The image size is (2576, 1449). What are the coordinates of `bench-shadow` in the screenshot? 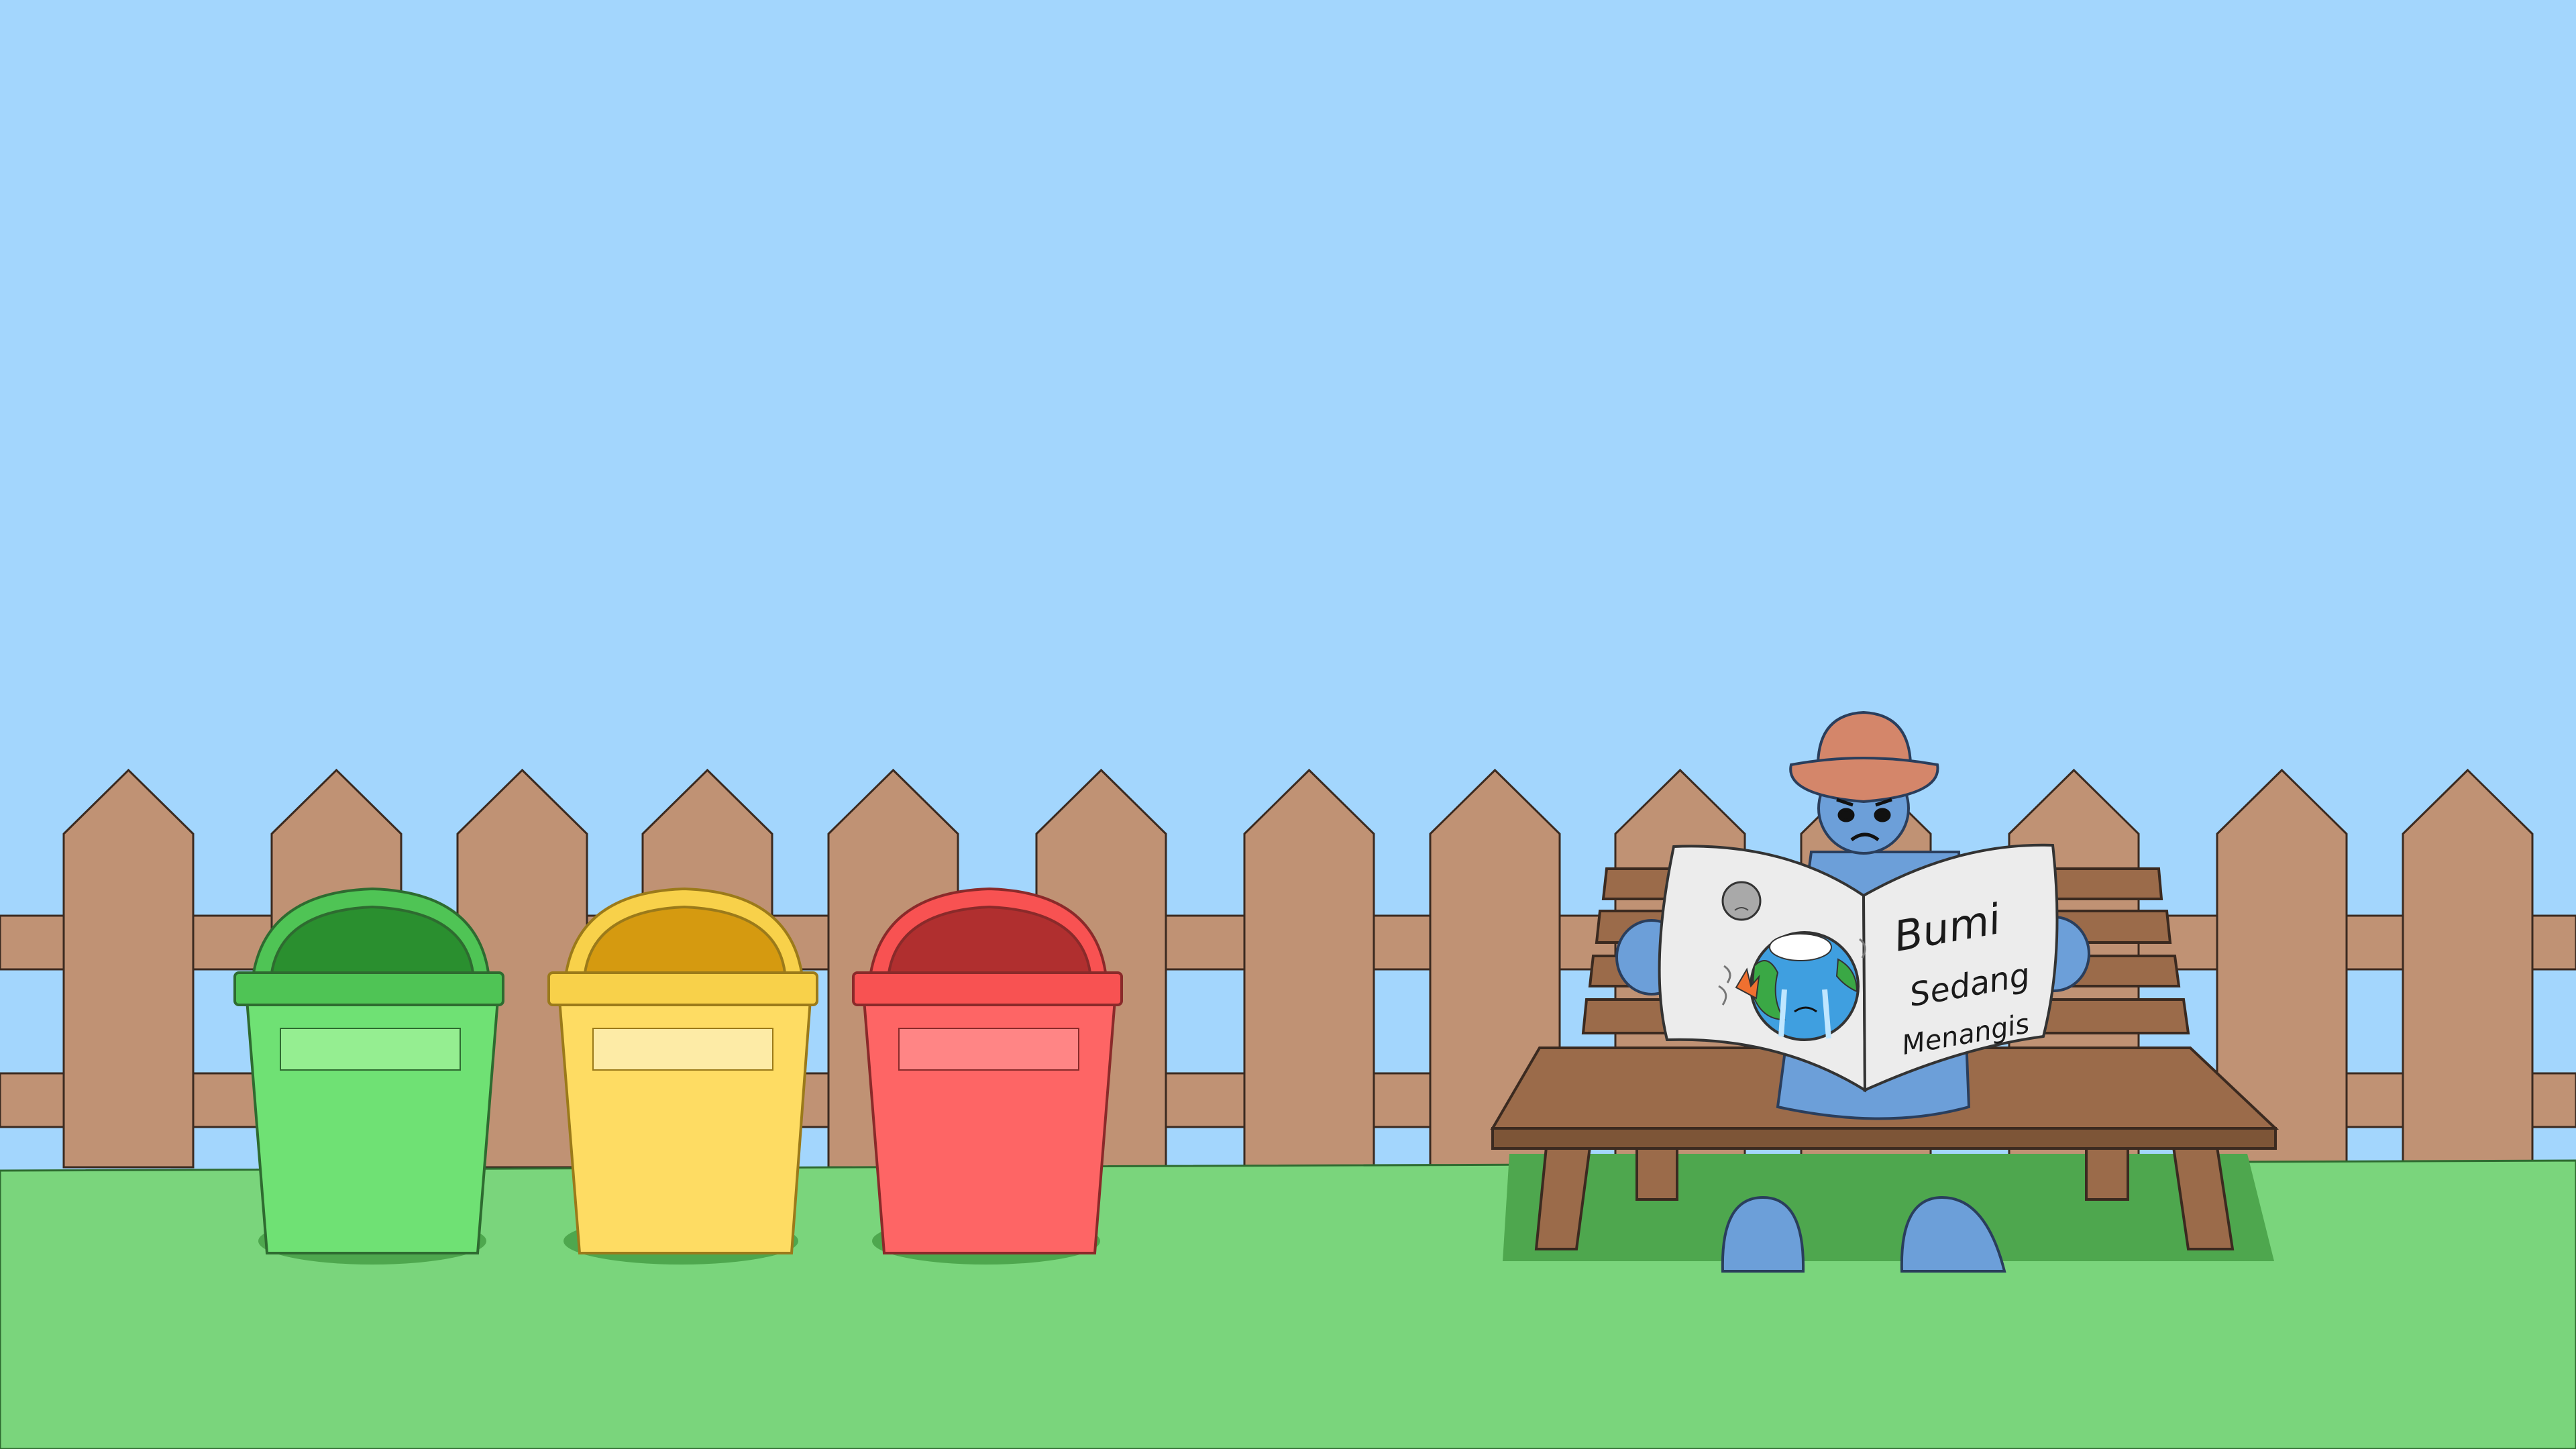 It's located at (1888, 1207).